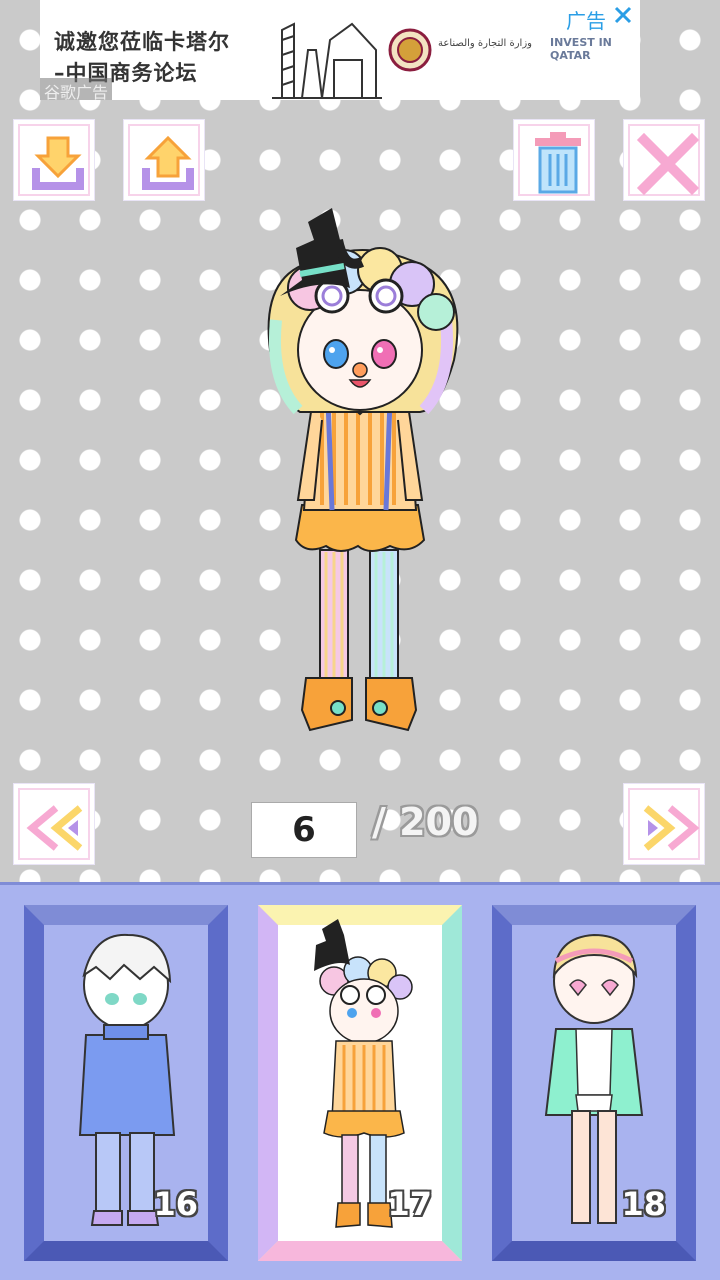  Describe the element at coordinates (586, 21) in the screenshot. I see `ad-tag: 广告` at that location.